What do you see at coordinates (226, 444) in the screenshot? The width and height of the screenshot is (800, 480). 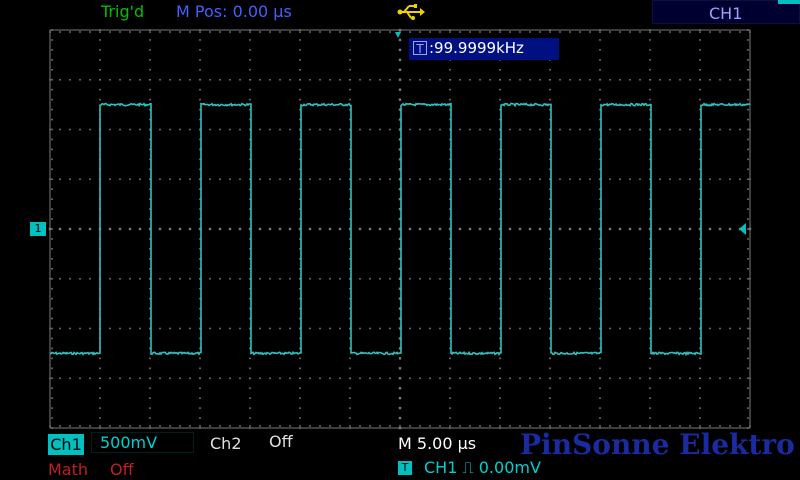 I see `ch2-label: Ch2` at bounding box center [226, 444].